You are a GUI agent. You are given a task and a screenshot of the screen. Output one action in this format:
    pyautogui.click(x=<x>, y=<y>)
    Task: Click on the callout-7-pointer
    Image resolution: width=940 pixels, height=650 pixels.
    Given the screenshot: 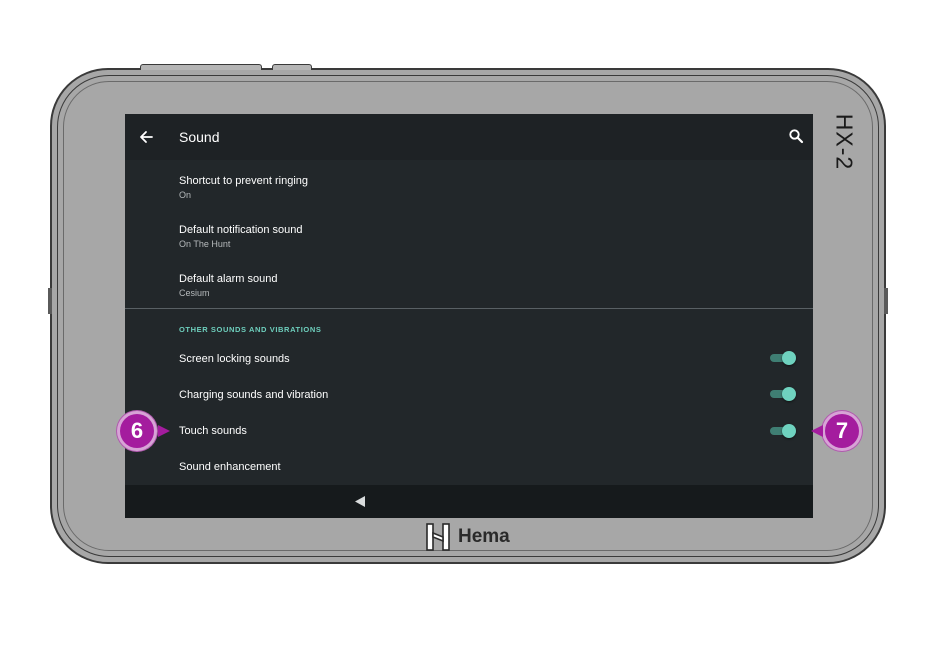 What is the action you would take?
    pyautogui.click(x=817, y=431)
    